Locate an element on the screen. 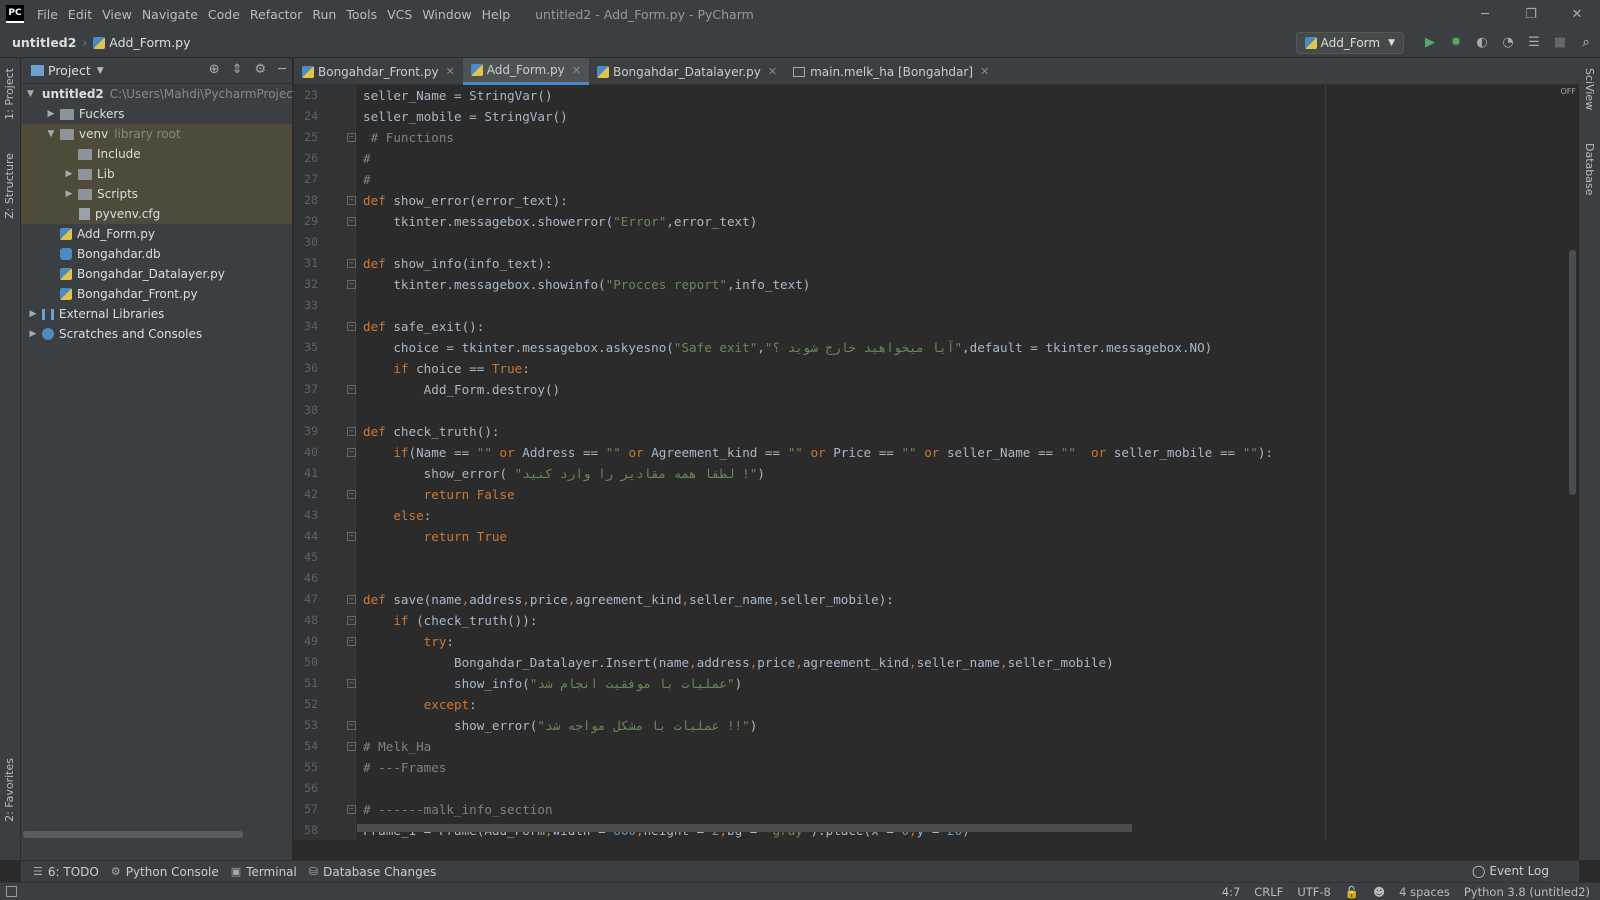  close-icon: ✕ is located at coordinates (1577, 14).